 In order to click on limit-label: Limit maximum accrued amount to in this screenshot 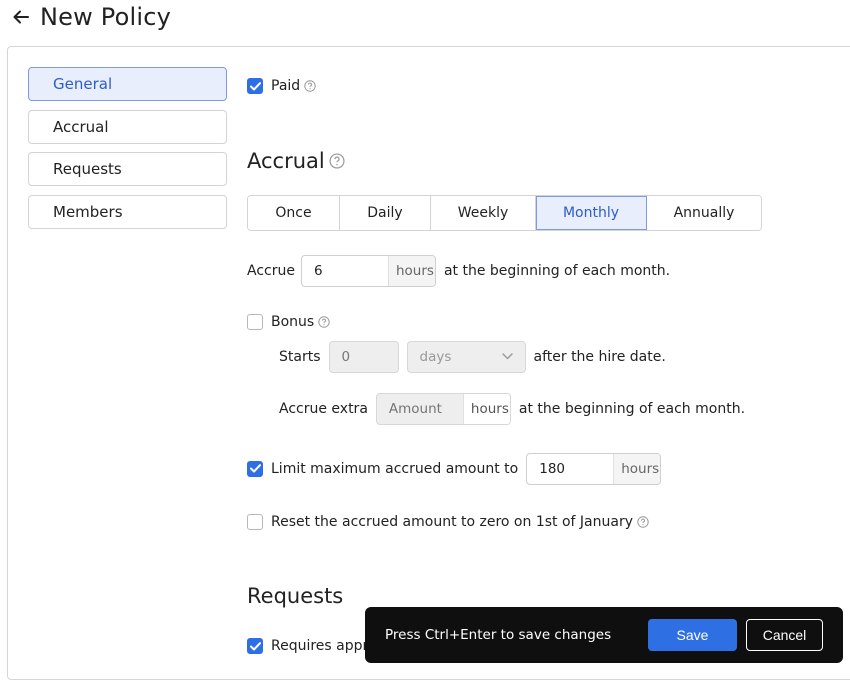, I will do `click(395, 468)`.